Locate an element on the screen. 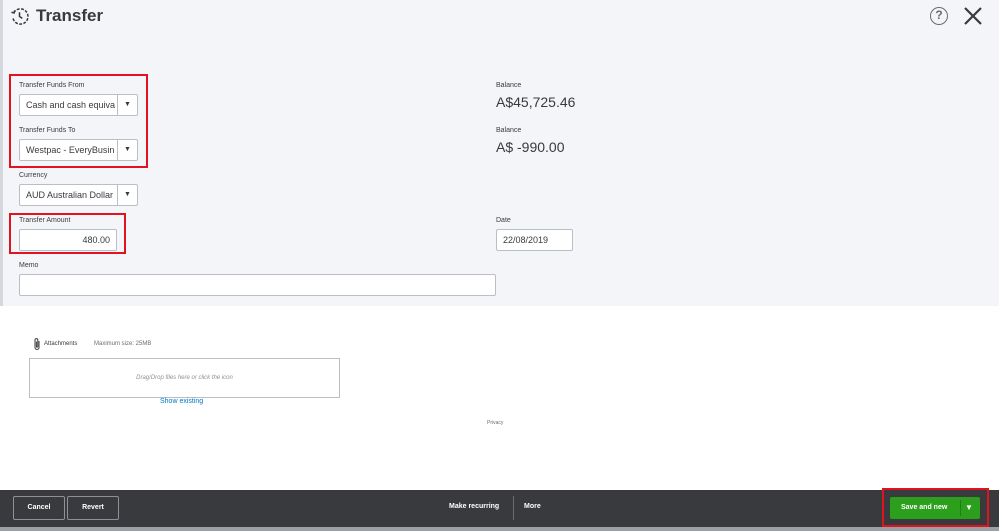 Image resolution: width=999 pixels, height=531 pixels. from-balance-label: Balance is located at coordinates (509, 85).